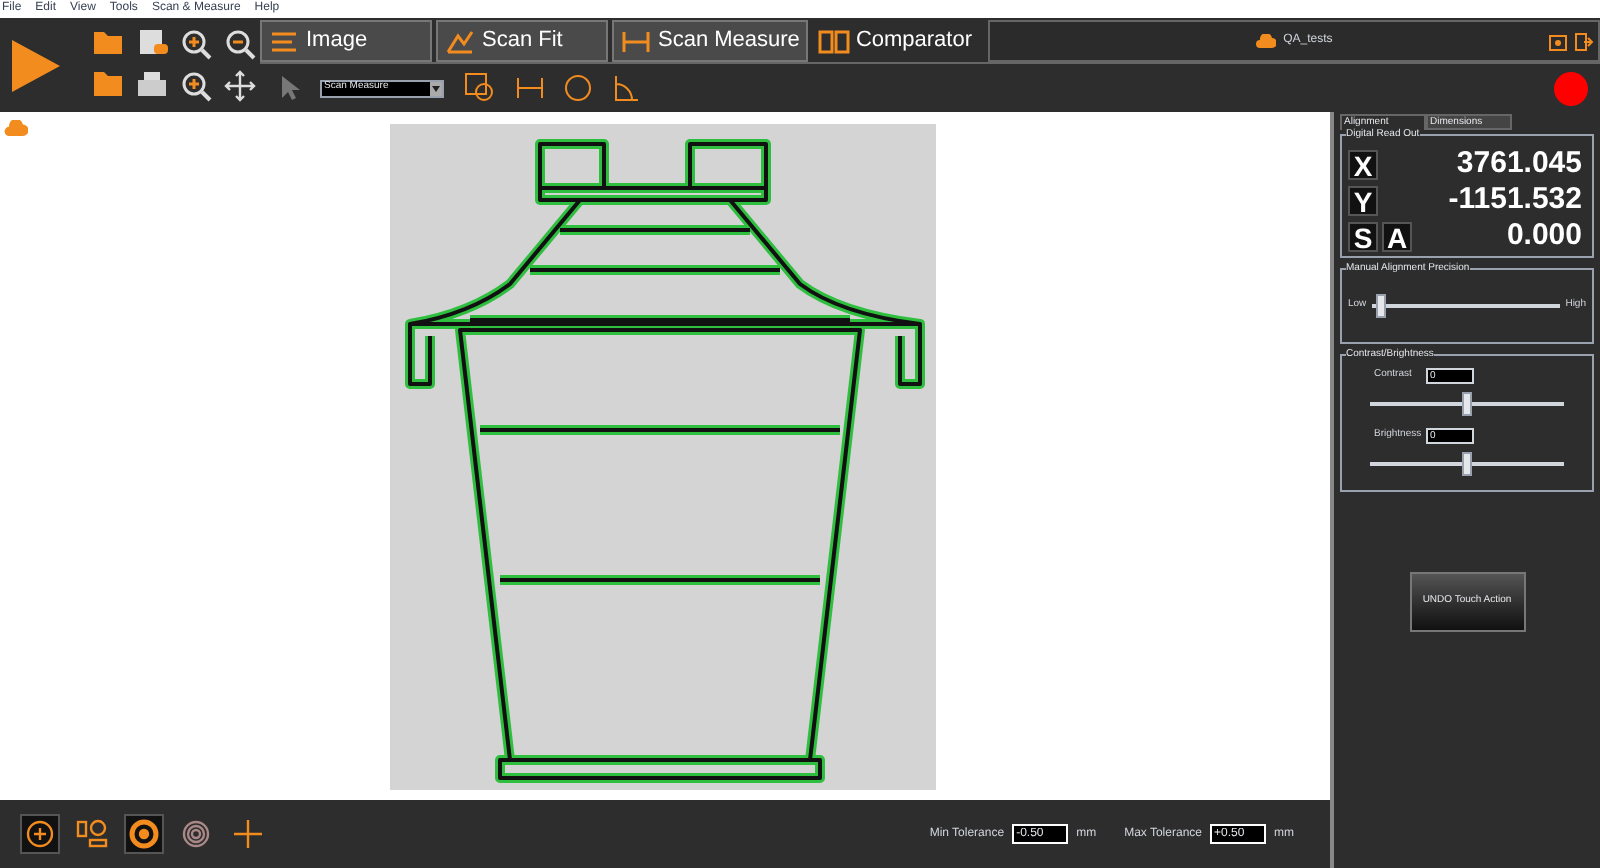 This screenshot has width=1600, height=868. Describe the element at coordinates (196, 834) in the screenshot. I see `rings-icon` at that location.